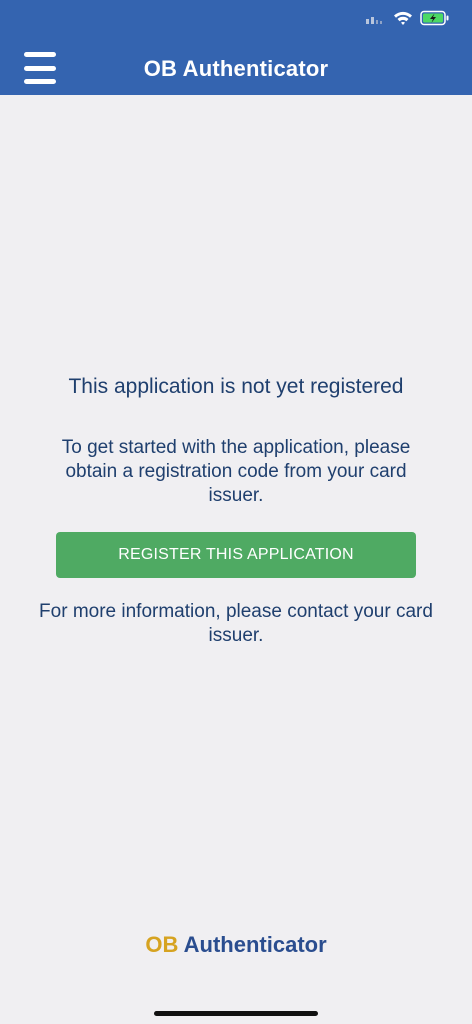  What do you see at coordinates (236, 68) in the screenshot?
I see `app-title: OB Authenticator` at bounding box center [236, 68].